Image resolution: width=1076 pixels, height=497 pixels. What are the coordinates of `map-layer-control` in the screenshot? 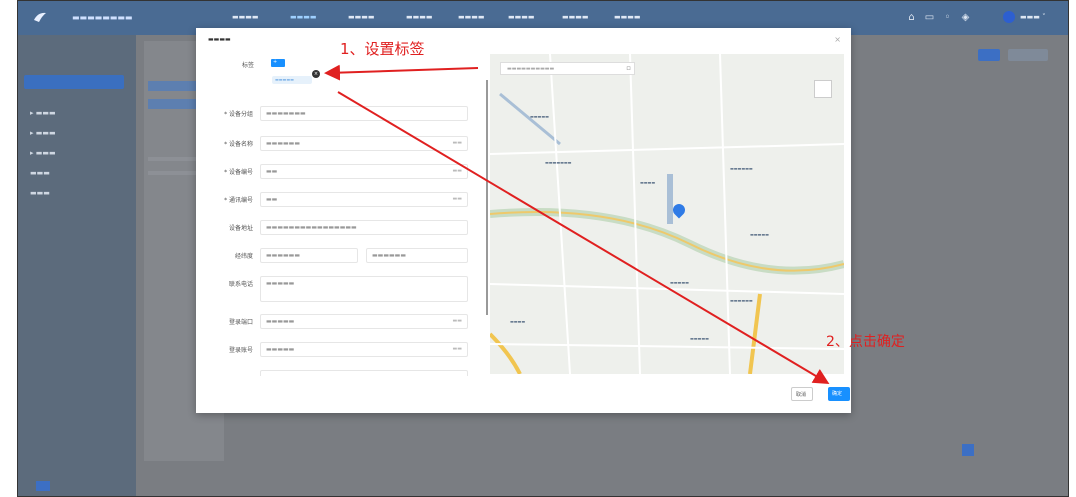 It's located at (823, 89).